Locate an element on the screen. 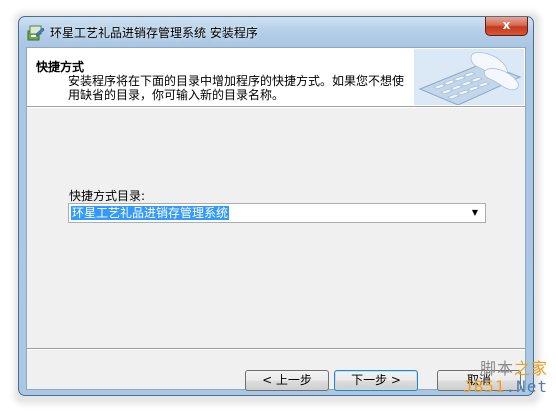 The image size is (556, 416). title-bar: 环星工艺礼品进销存管理系统 安装程序 x is located at coordinates (276, 32).